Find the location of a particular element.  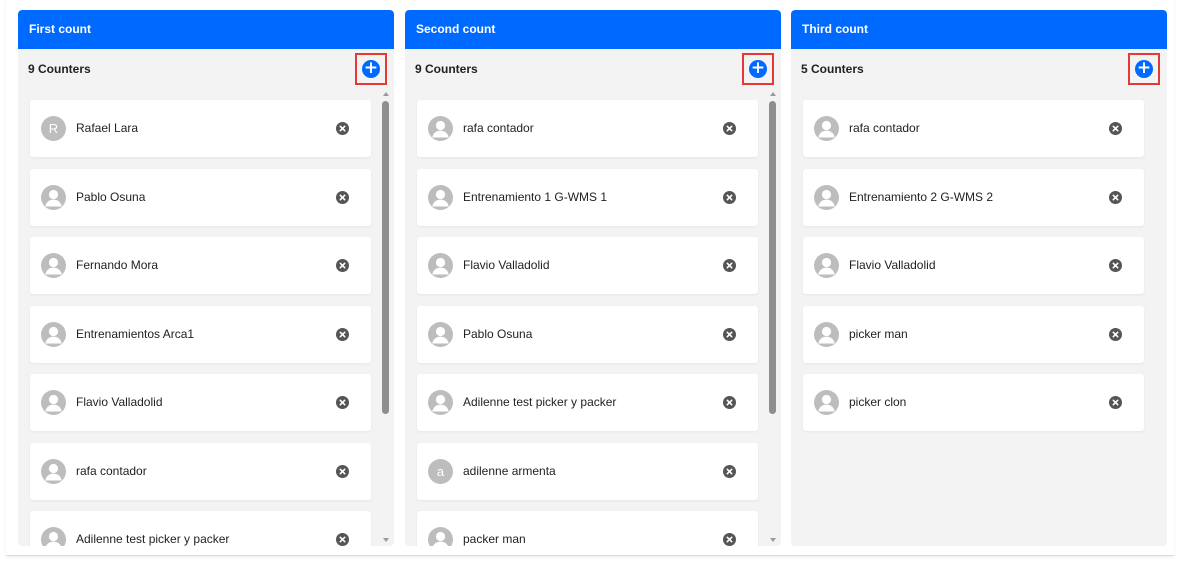

counter-name: Entrenamientos Arca1 is located at coordinates (135, 333).